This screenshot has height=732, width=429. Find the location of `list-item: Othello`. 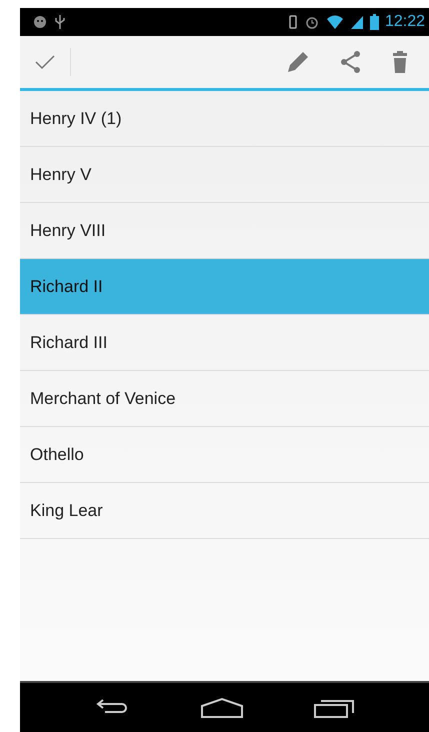

list-item: Othello is located at coordinates (224, 455).